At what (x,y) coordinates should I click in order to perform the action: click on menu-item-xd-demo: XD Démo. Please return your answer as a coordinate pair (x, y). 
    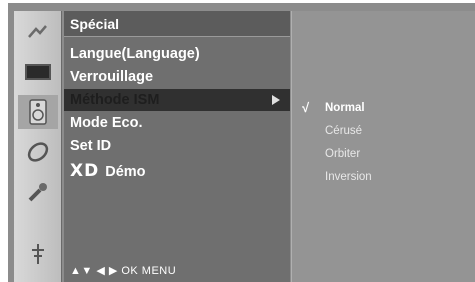
    Looking at the image, I should click on (177, 169).